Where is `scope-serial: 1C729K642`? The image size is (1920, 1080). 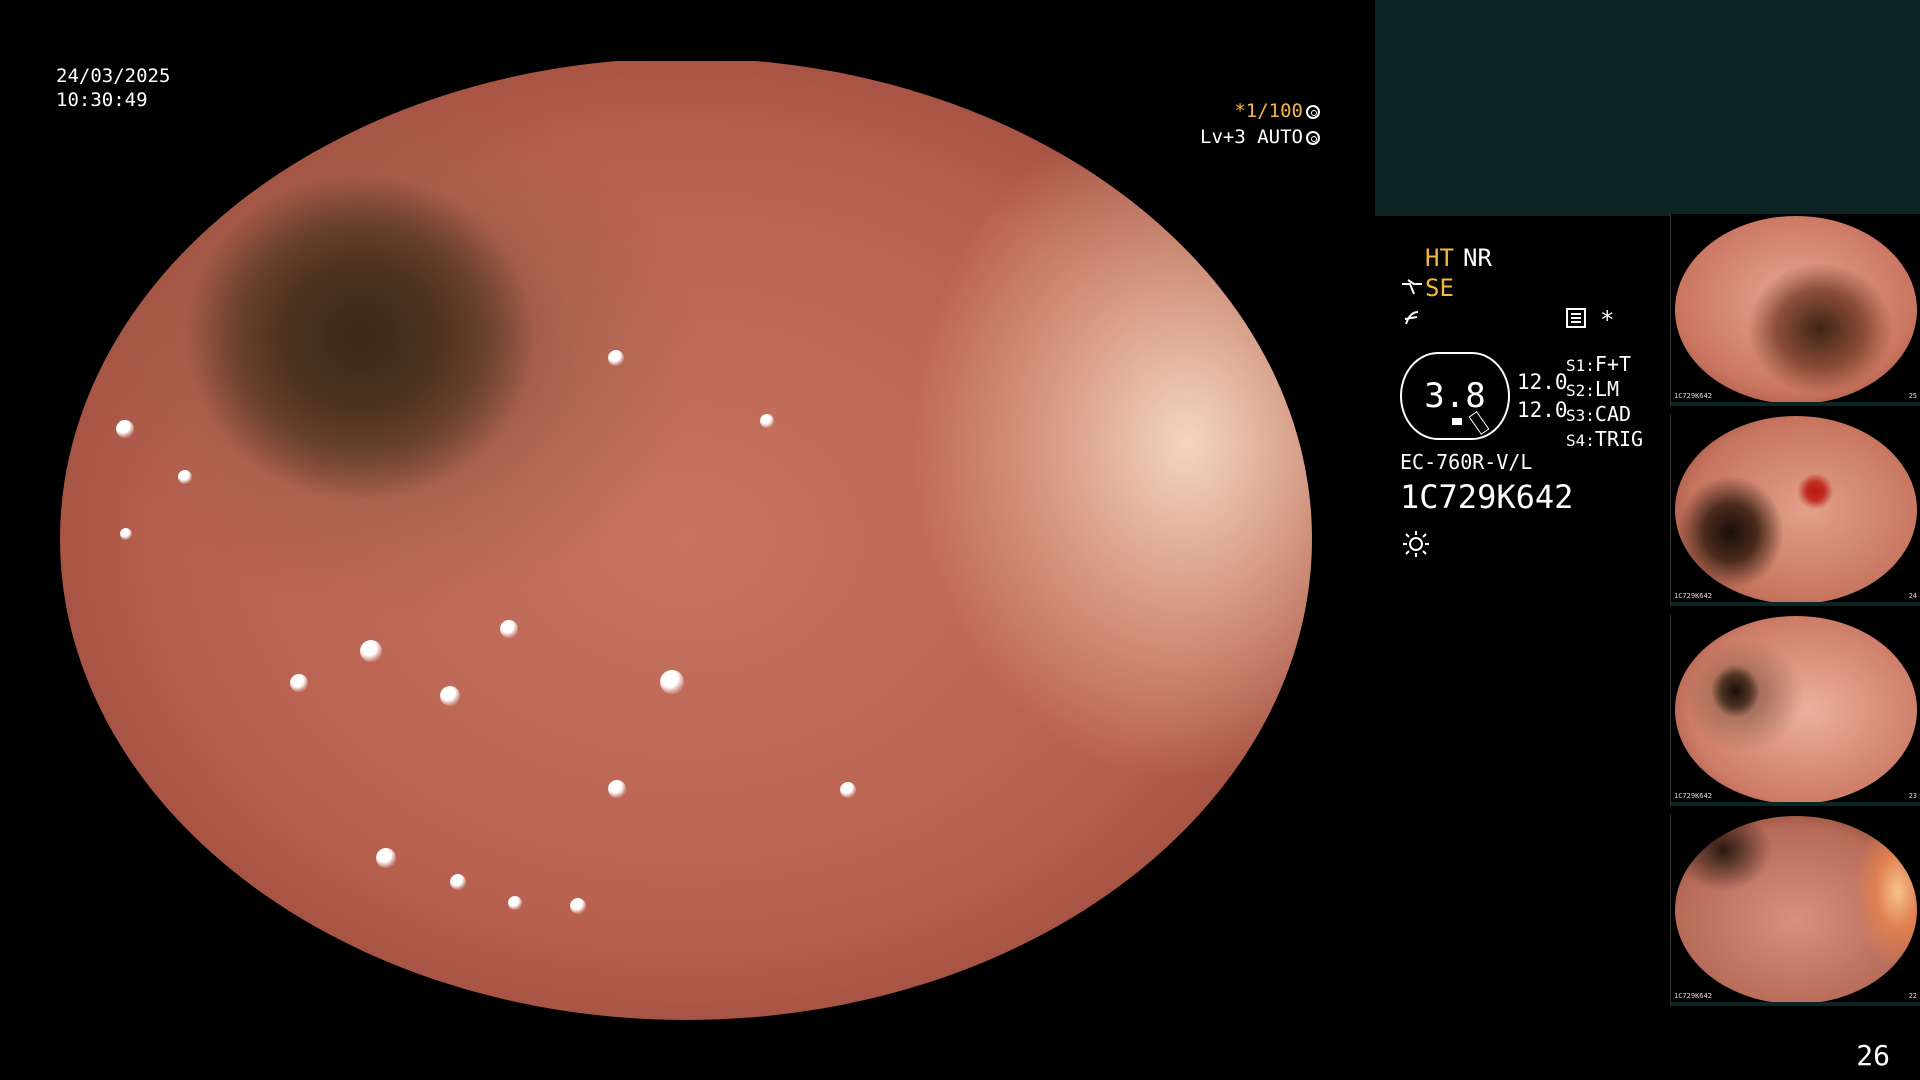 scope-serial: 1C729K642 is located at coordinates (1487, 497).